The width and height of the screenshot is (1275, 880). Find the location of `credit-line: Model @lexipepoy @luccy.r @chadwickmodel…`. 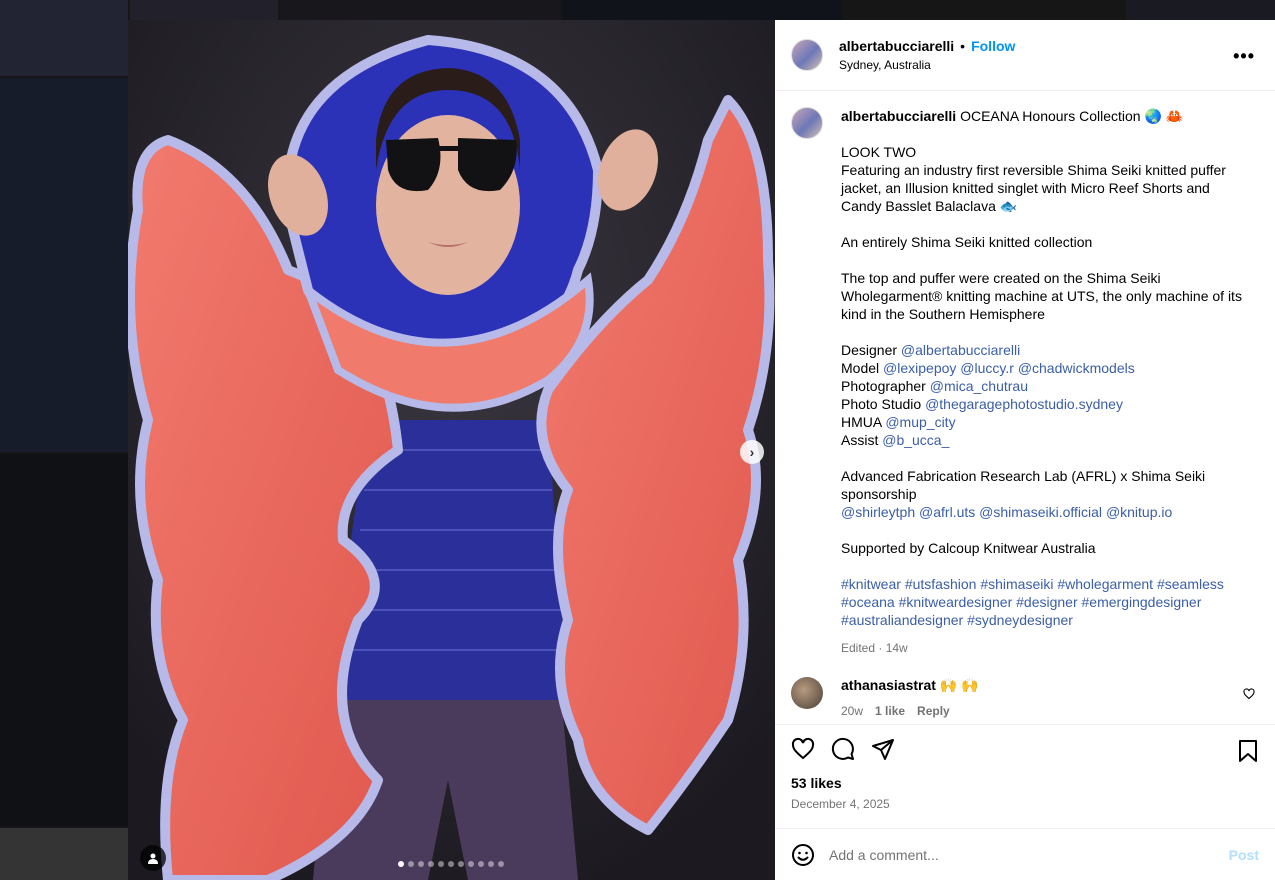

credit-line: Model @lexipepoy @luccy.r @chadwickmodel… is located at coordinates (1046, 368).